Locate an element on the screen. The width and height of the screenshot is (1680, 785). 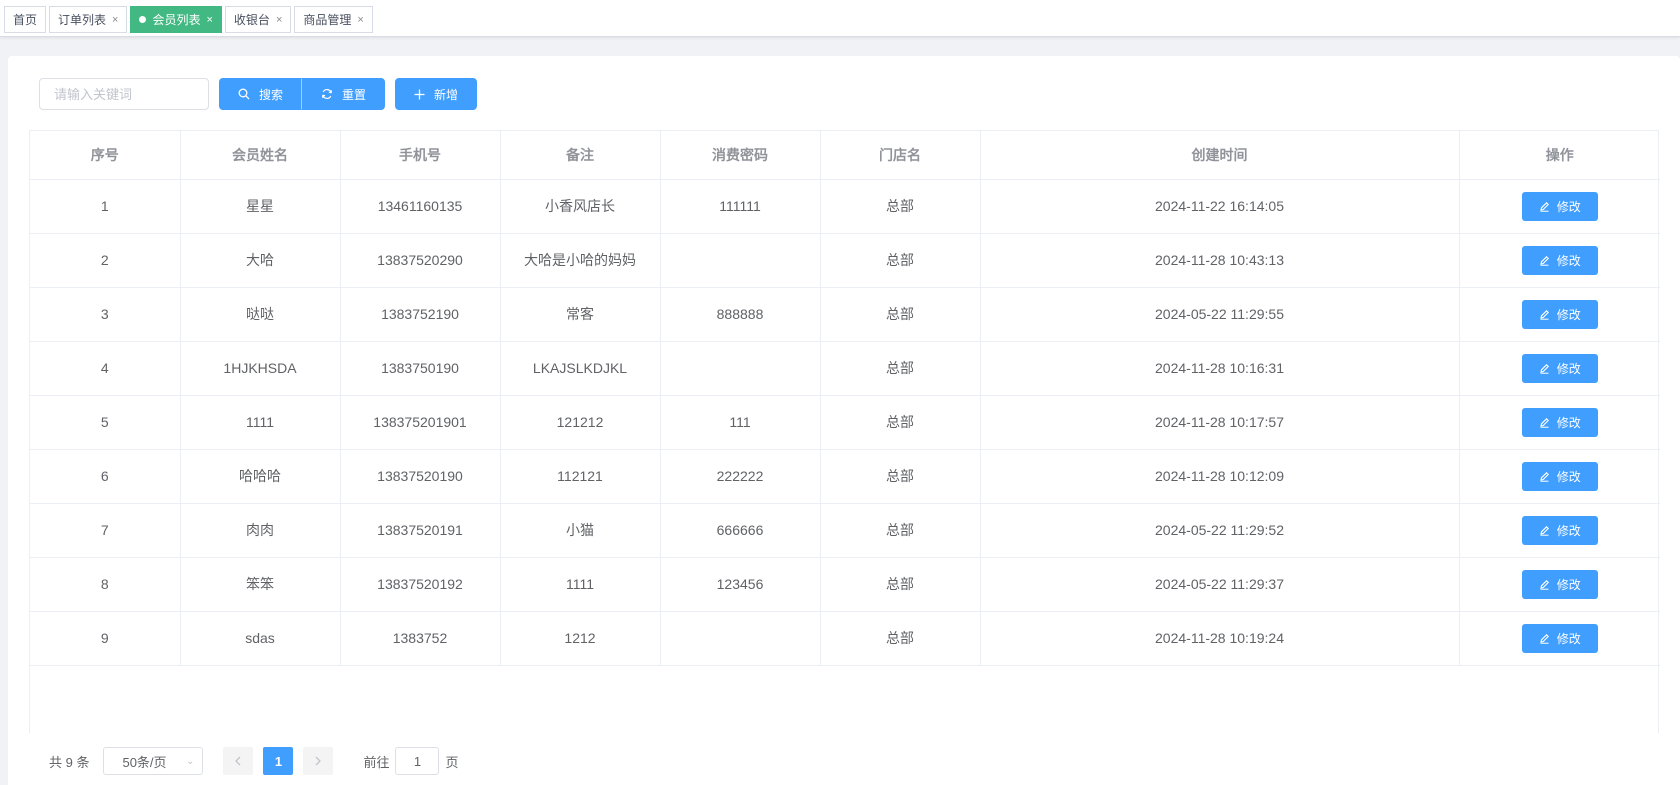
page-size-select: 50条/页 ⌄ is located at coordinates (153, 761).